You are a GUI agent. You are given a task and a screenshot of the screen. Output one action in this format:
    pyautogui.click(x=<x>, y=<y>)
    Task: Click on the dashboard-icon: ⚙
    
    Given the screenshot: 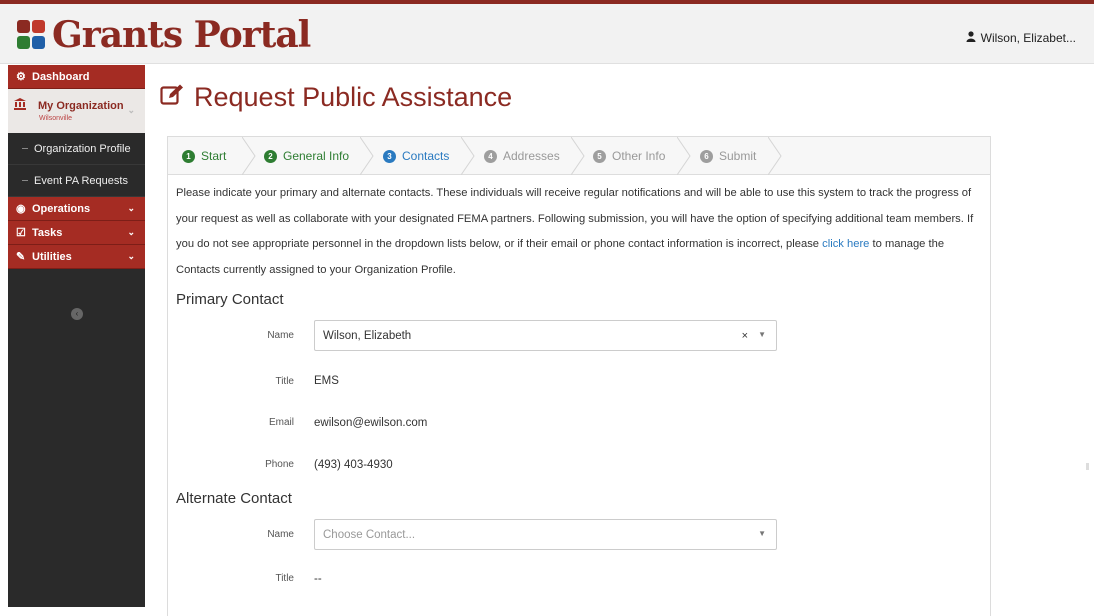 What is the action you would take?
    pyautogui.click(x=21, y=77)
    